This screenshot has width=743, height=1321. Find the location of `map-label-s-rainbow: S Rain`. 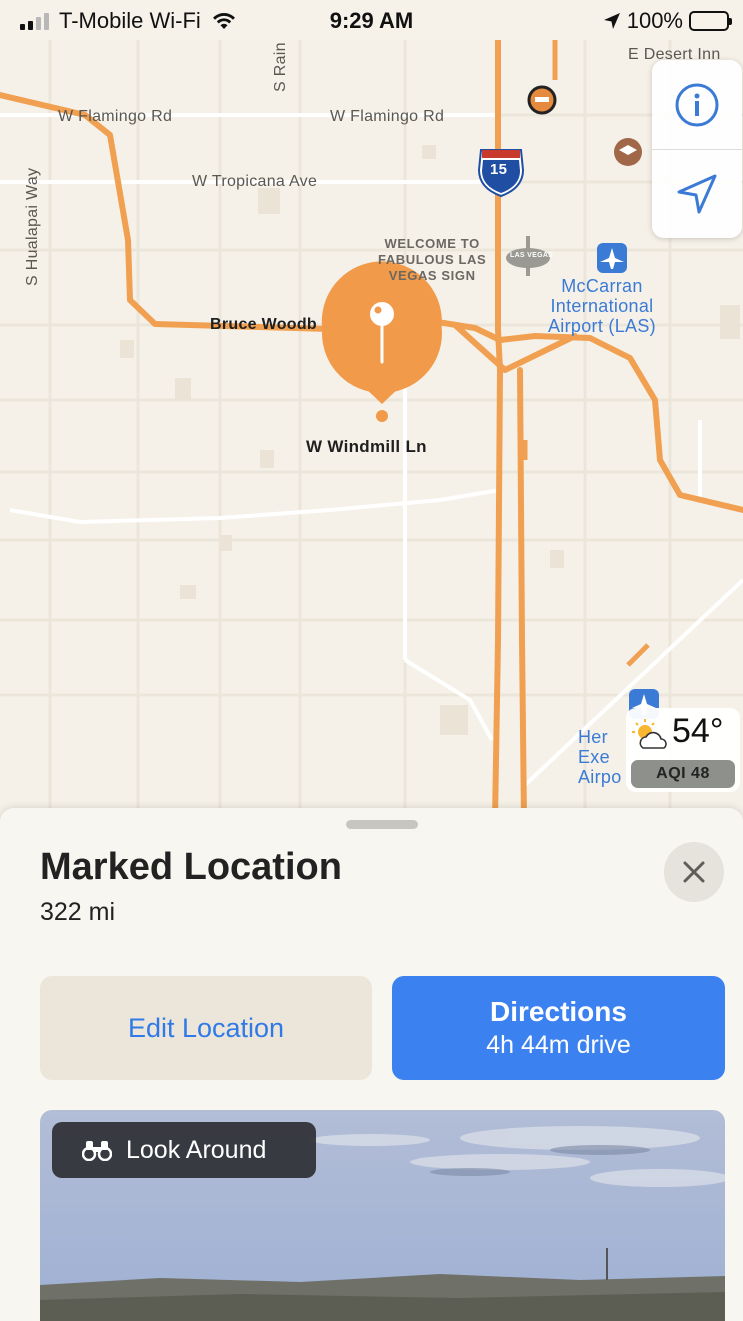

map-label-s-rainbow: S Rain is located at coordinates (280, 67).